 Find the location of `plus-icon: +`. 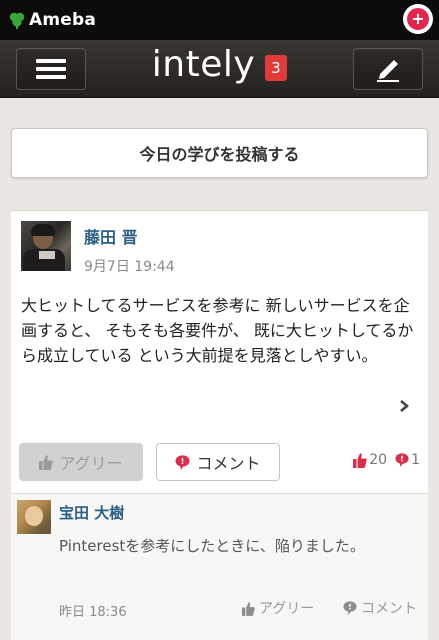

plus-icon: + is located at coordinates (418, 19).